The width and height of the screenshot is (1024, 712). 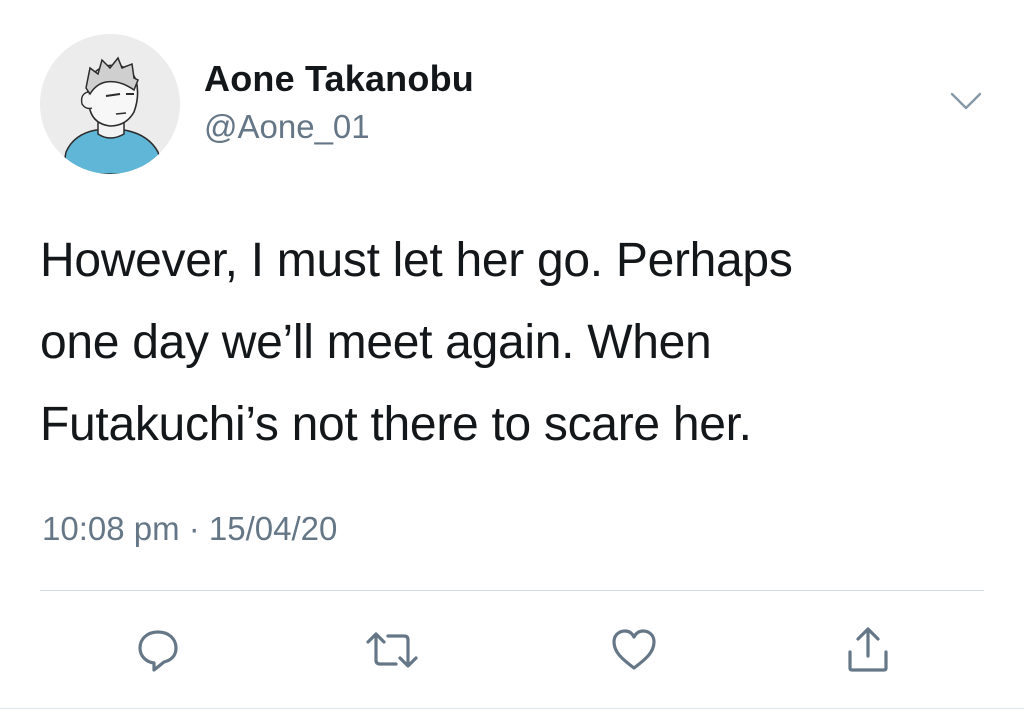 I want to click on tweet-text-line: Futakuchi’s not there to scare her., so click(x=396, y=424).